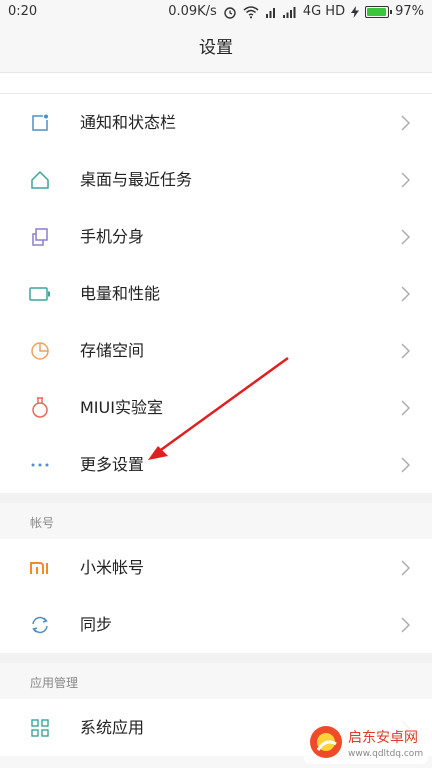 The height and width of the screenshot is (768, 432). Describe the element at coordinates (256, 568) in the screenshot. I see `row-label: 小米帐号` at that location.